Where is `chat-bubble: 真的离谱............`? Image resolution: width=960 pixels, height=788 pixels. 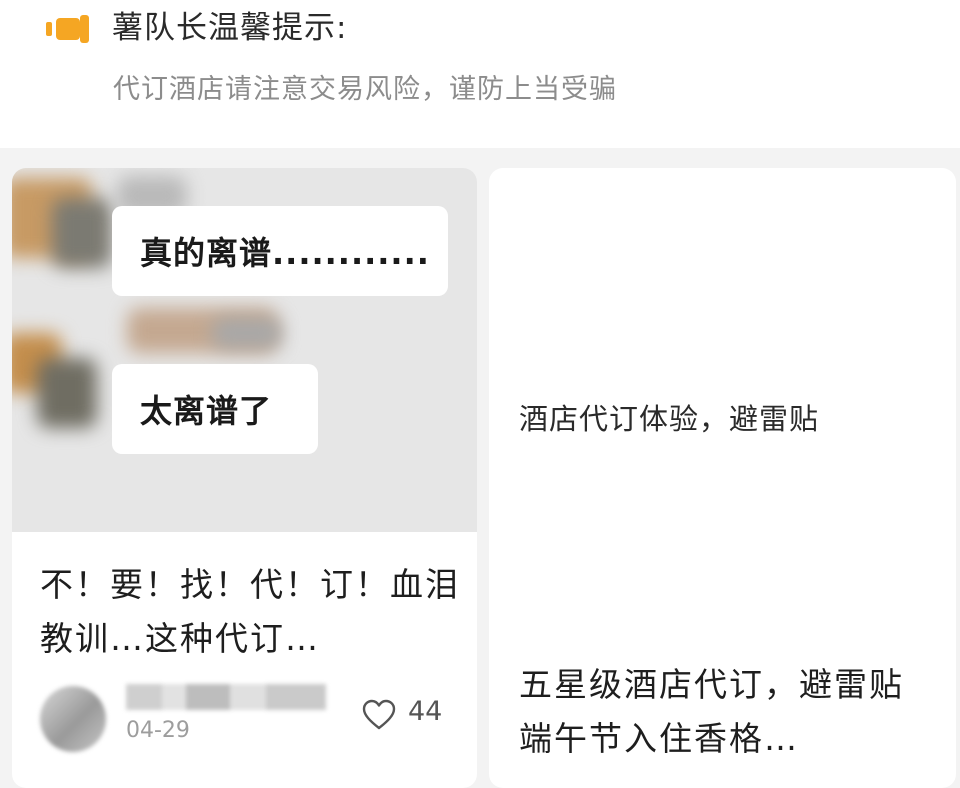
chat-bubble: 真的离谱............ is located at coordinates (280, 251).